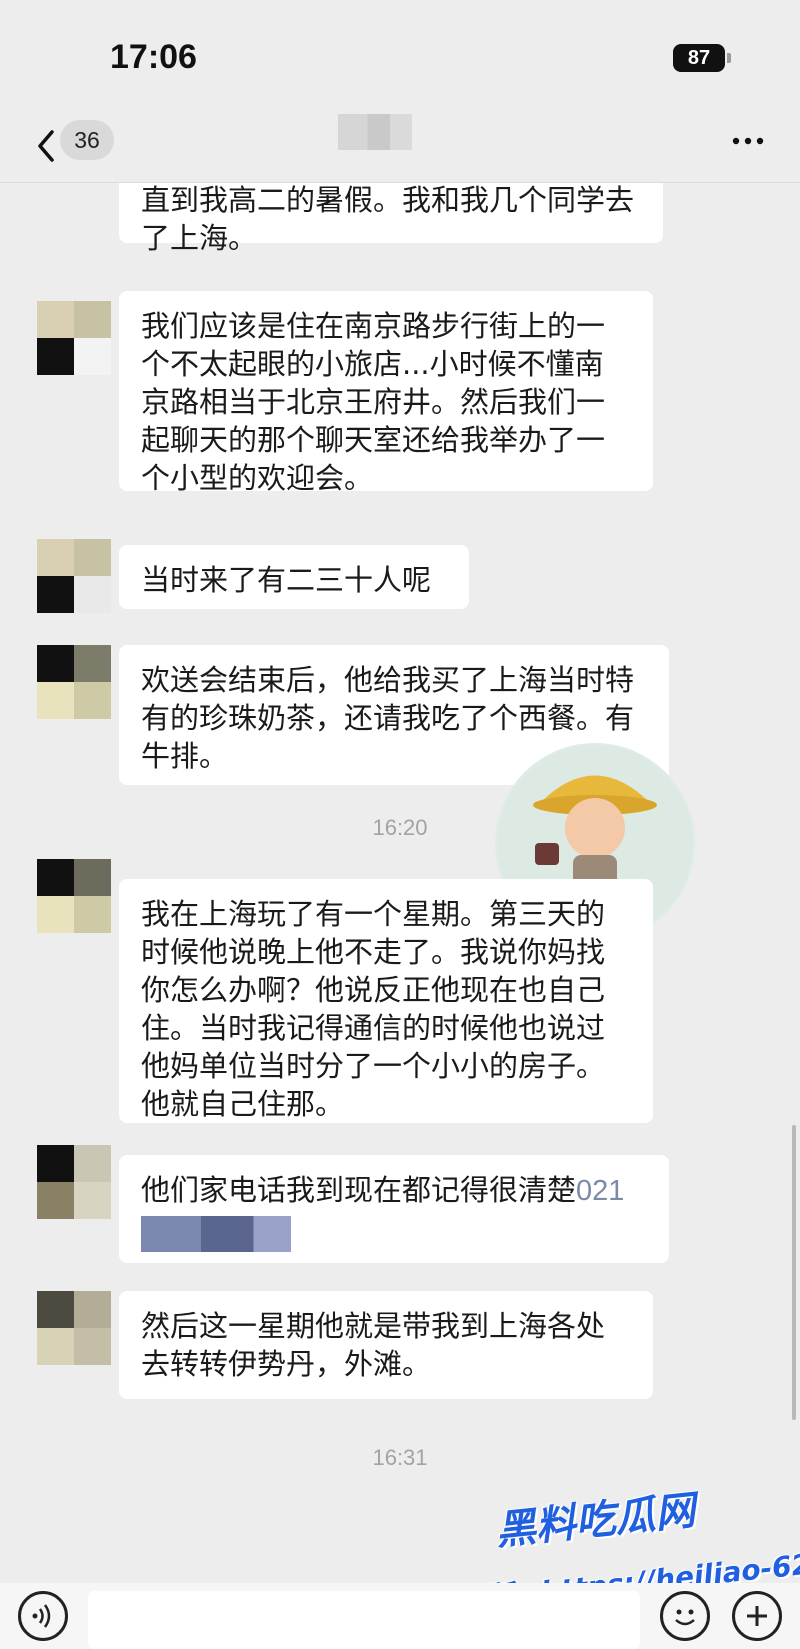  What do you see at coordinates (394, 1209) in the screenshot?
I see `message-bubble: 他们家电话我到现在都记得很清楚021` at bounding box center [394, 1209].